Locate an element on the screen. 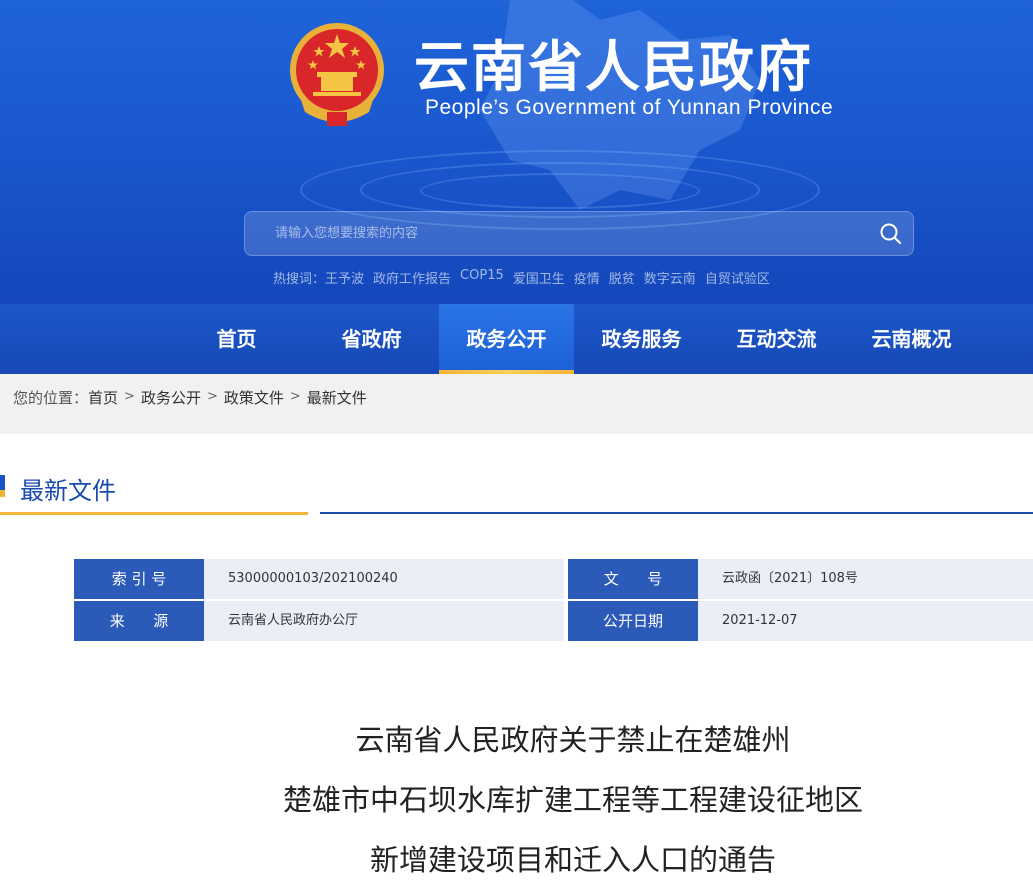 The width and height of the screenshot is (1033, 890). document-number-label: 文 号 is located at coordinates (633, 579).